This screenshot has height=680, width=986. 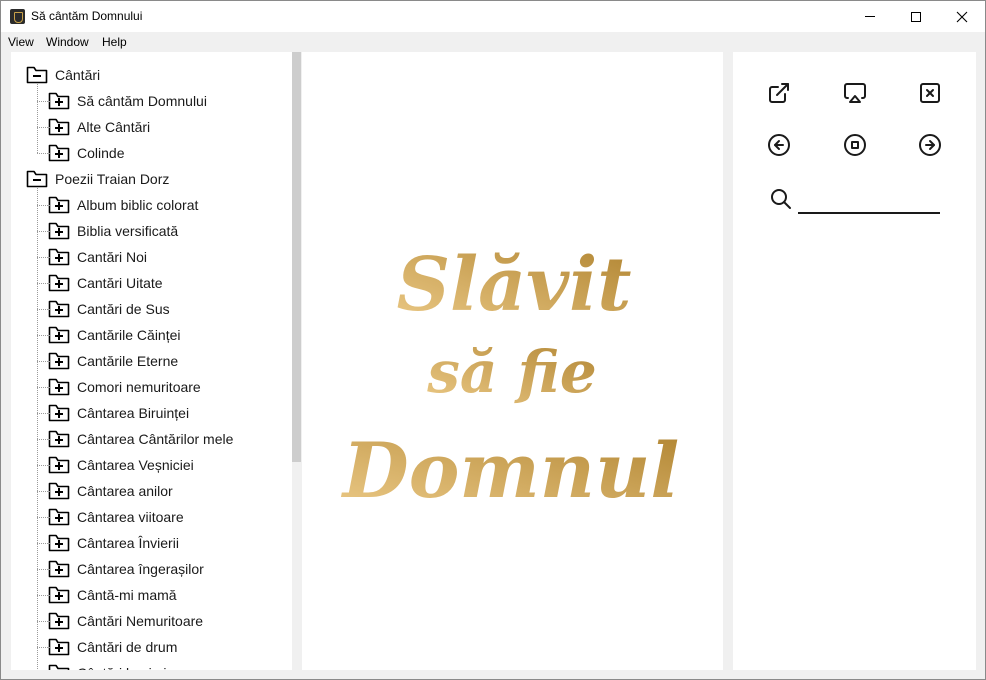 What do you see at coordinates (296, 257) in the screenshot?
I see `scrollbar-thumb` at bounding box center [296, 257].